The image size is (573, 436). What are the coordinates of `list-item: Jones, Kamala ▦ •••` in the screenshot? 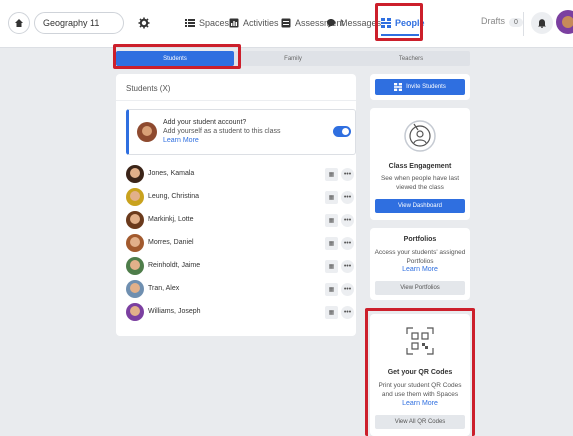 It's located at (241, 175).